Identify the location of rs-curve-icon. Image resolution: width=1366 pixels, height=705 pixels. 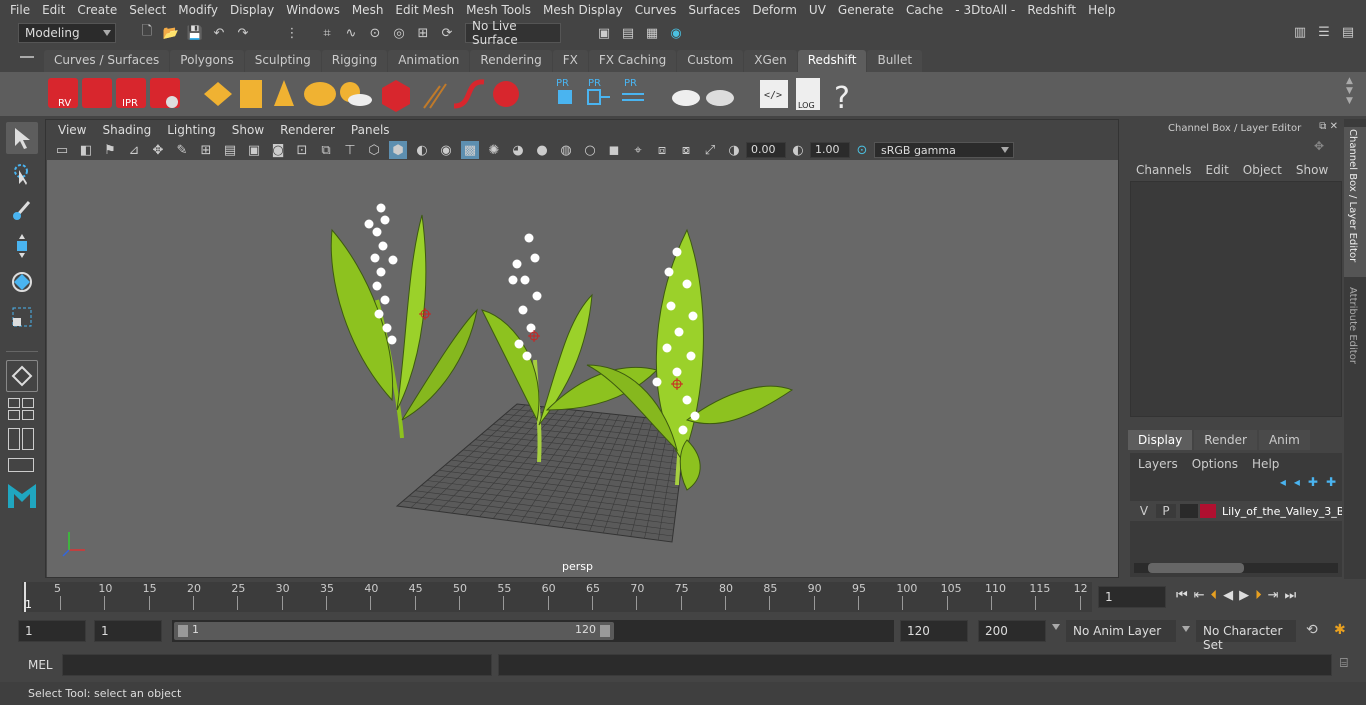
(469, 94).